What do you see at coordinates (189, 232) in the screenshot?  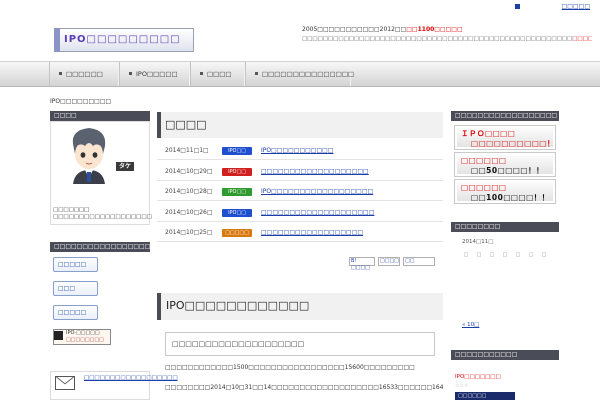 I see `news-date: 2014□10□25□` at bounding box center [189, 232].